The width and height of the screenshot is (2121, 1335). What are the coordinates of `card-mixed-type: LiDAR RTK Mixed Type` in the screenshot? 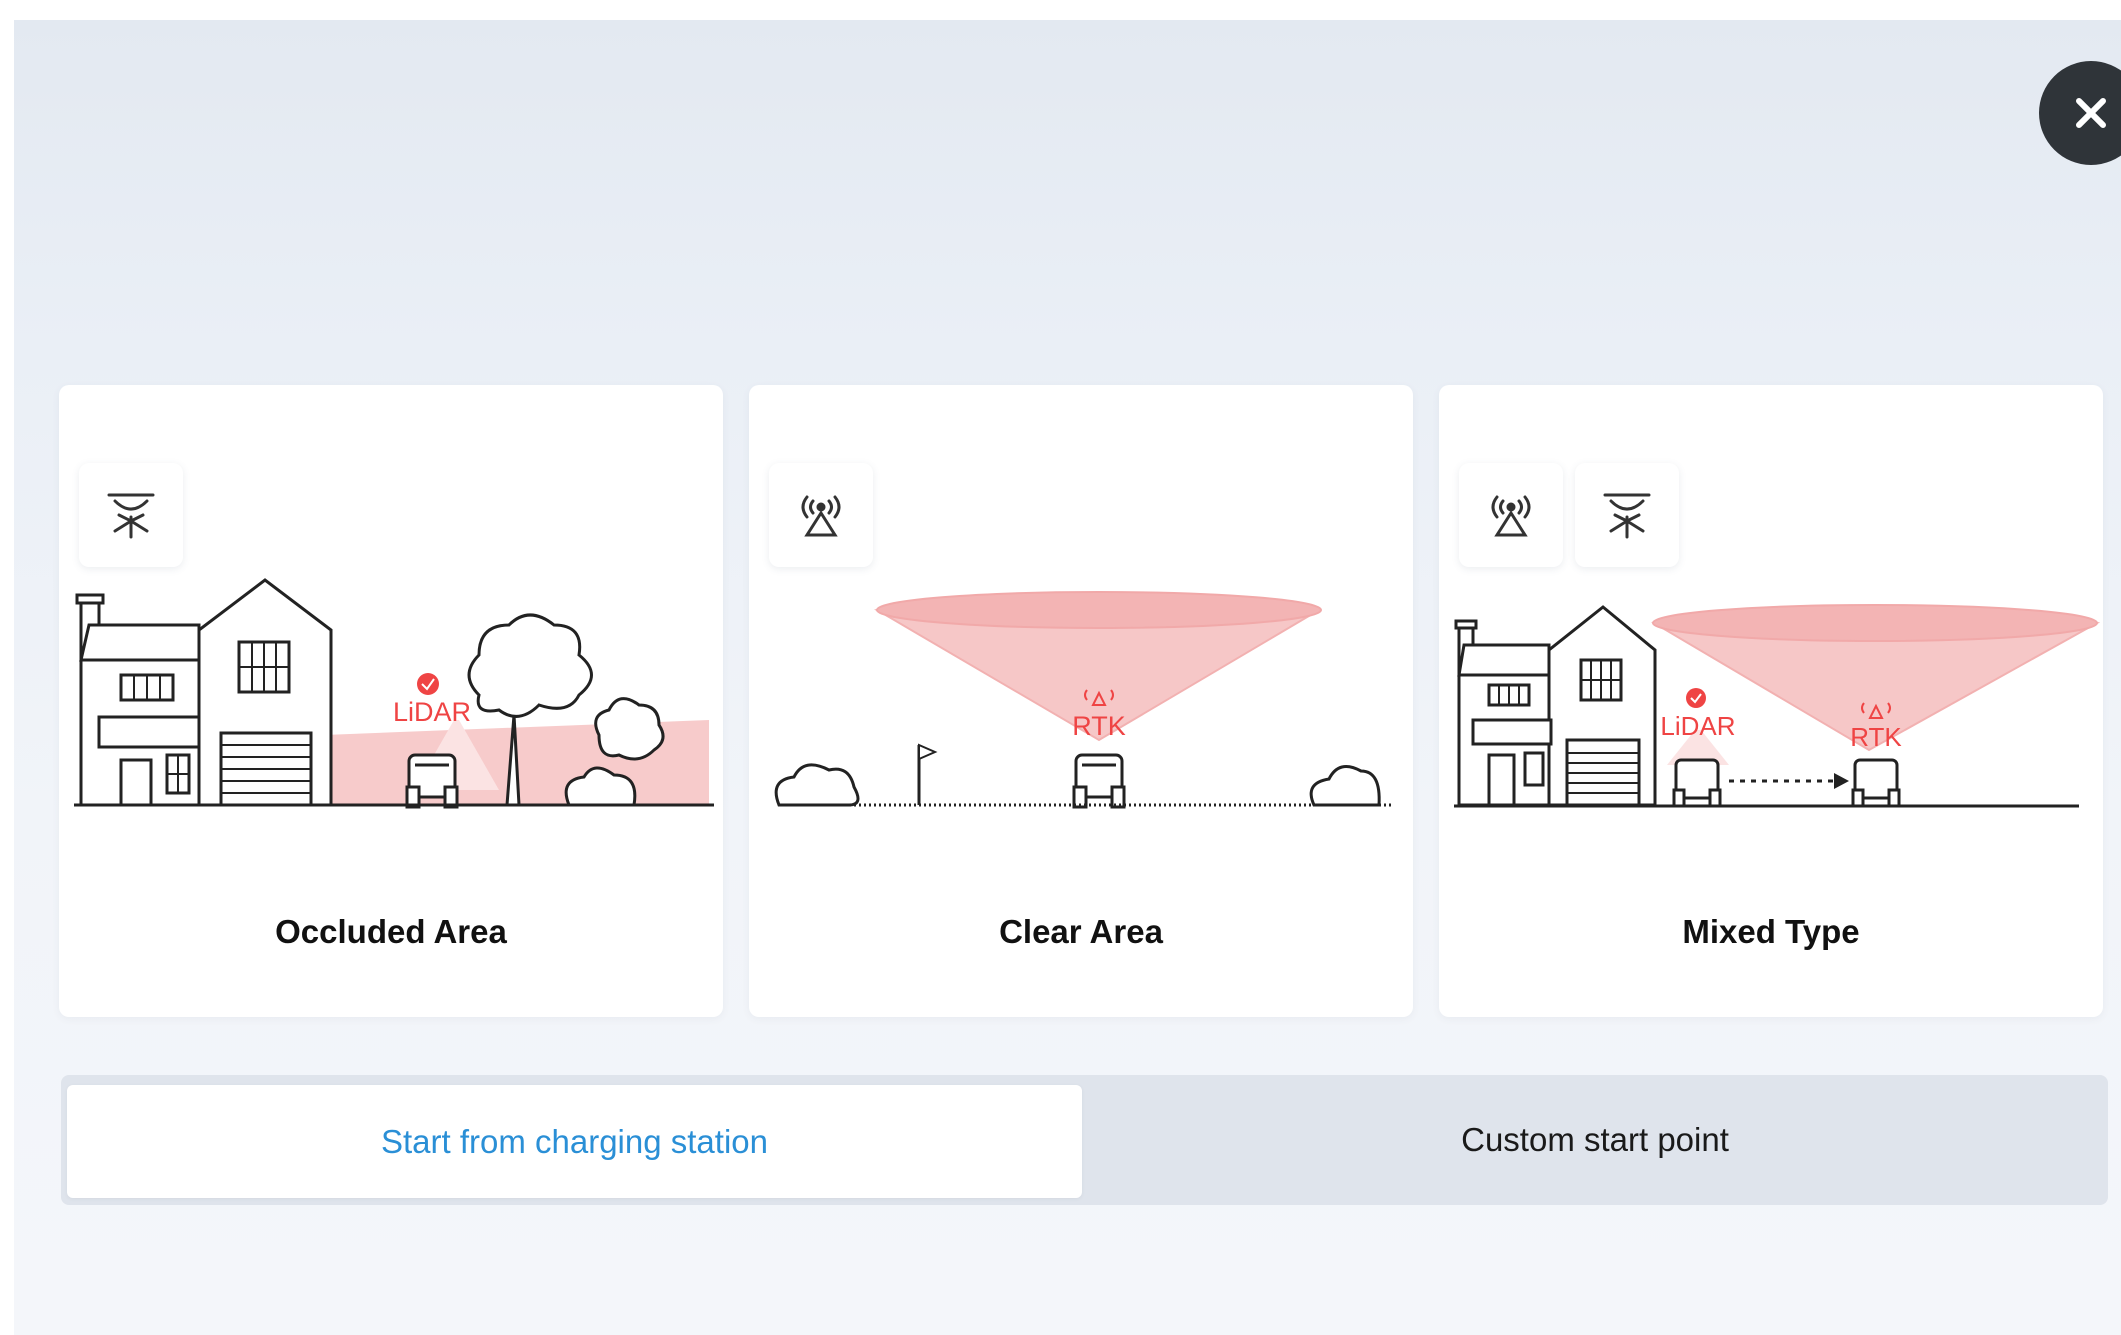 It's located at (1771, 701).